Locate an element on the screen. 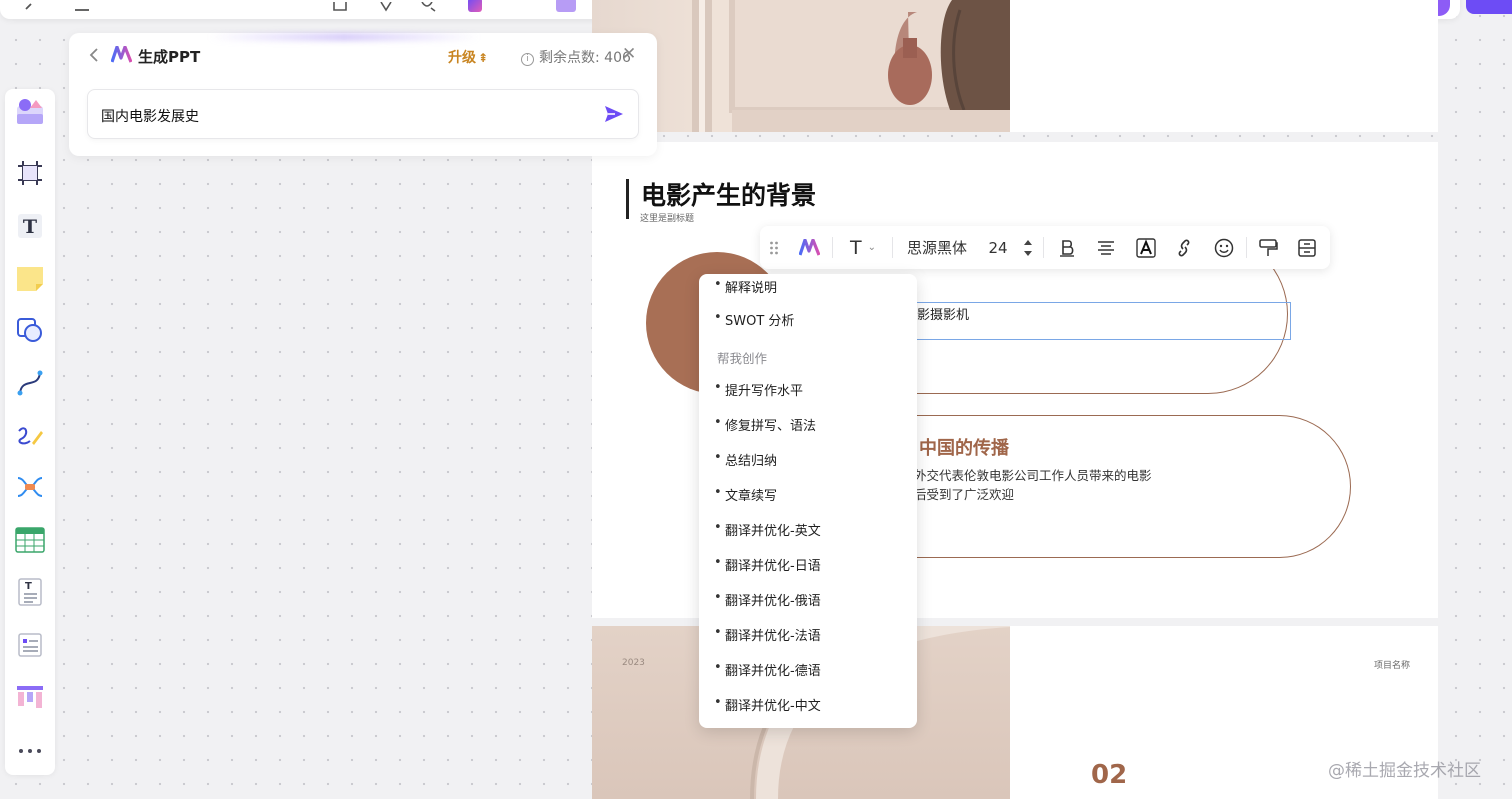  card-2-title: 中国的传播 is located at coordinates (964, 447).